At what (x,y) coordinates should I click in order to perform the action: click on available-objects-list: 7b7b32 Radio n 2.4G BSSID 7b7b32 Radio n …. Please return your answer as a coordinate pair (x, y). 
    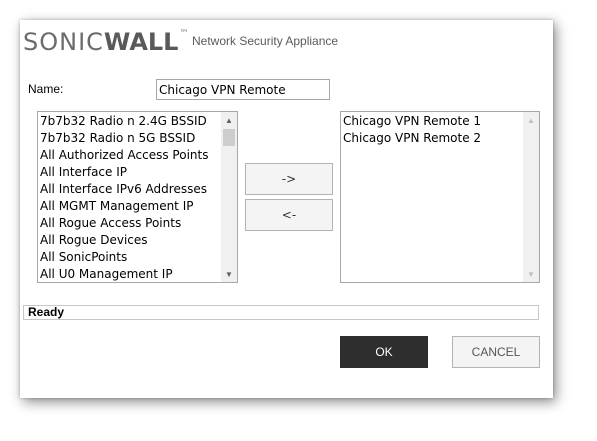
    Looking at the image, I should click on (137, 197).